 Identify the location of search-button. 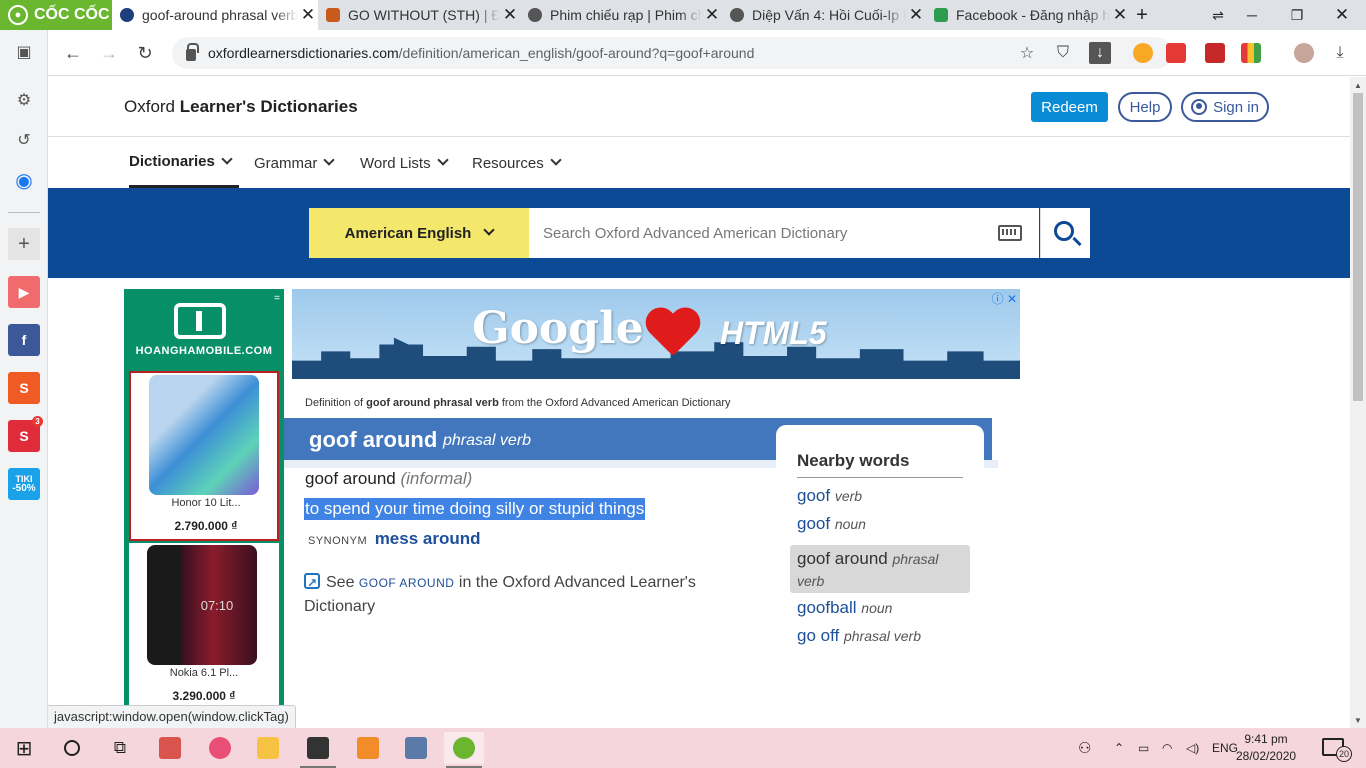
(1065, 233).